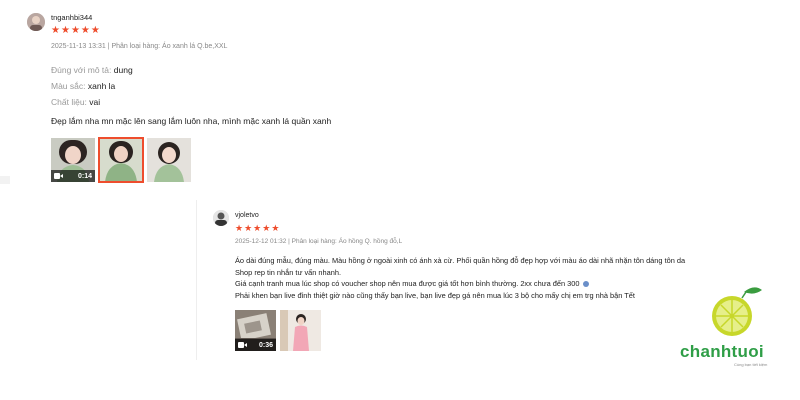 The height and width of the screenshot is (400, 800). What do you see at coordinates (255, 330) in the screenshot?
I see `video-thumbnail: 0:36` at bounding box center [255, 330].